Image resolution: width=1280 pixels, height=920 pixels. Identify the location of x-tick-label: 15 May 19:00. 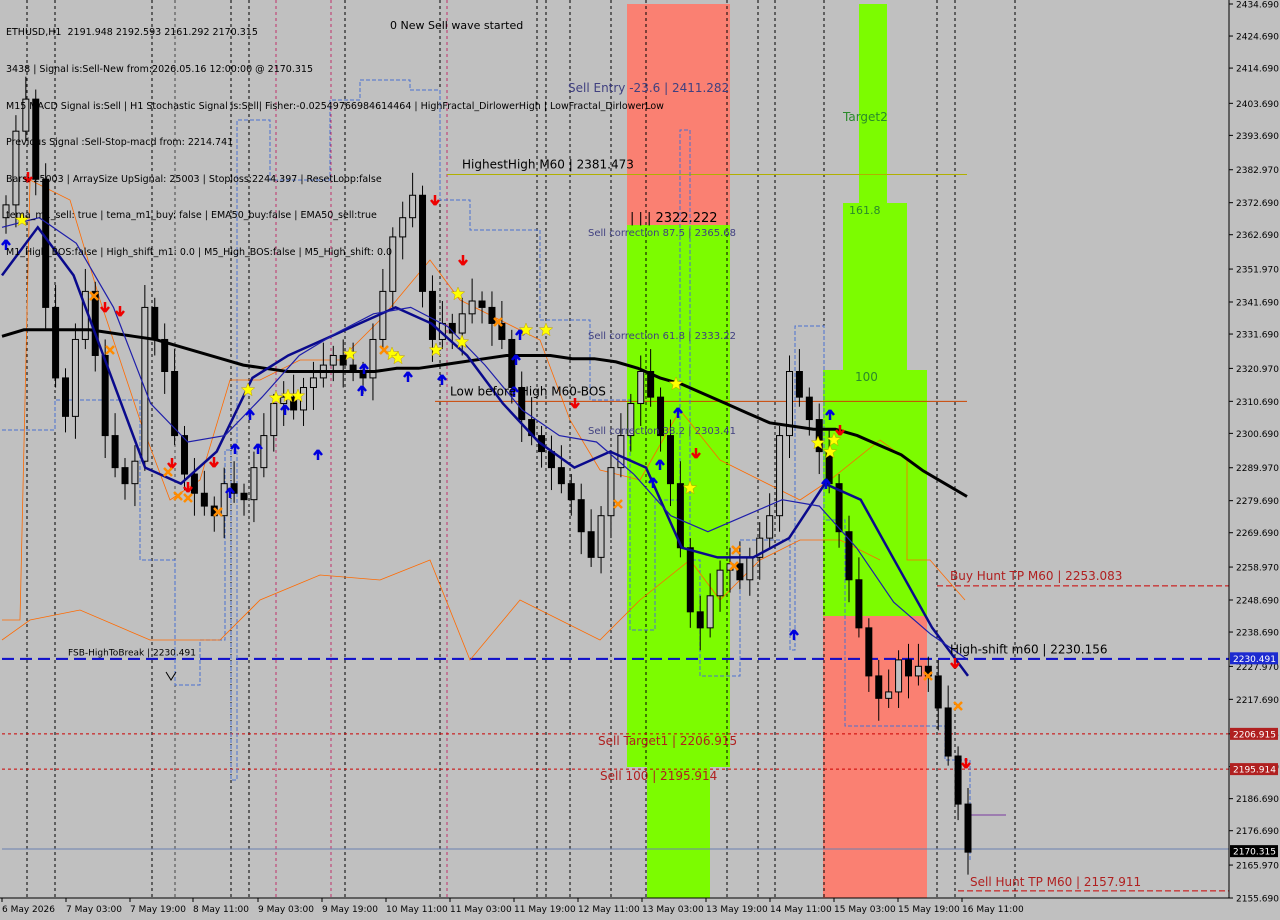
(929, 910).